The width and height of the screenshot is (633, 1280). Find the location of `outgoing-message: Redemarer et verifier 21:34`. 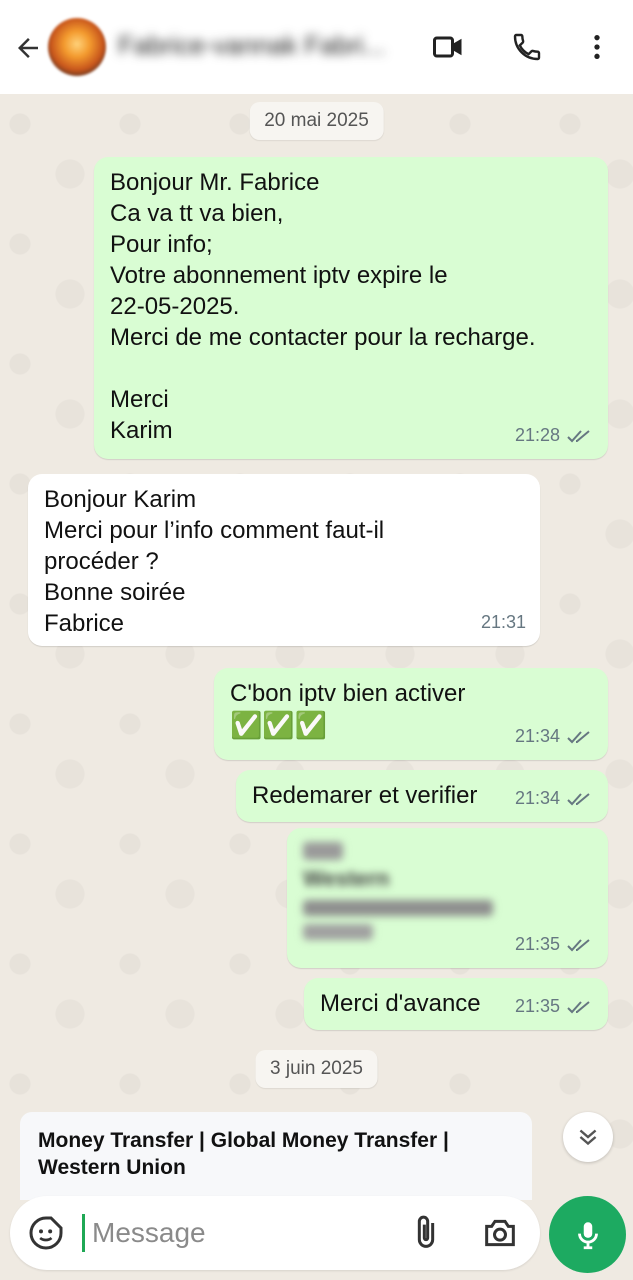

outgoing-message: Redemarer et verifier 21:34 is located at coordinates (422, 796).